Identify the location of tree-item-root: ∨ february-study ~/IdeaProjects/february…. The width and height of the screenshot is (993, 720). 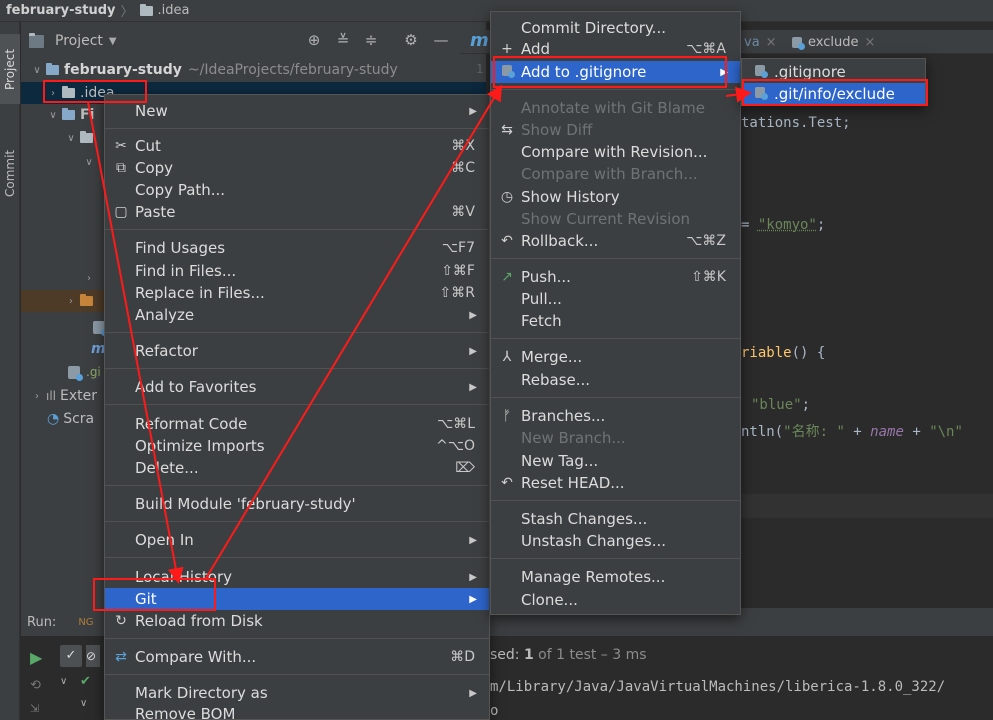
(253, 70).